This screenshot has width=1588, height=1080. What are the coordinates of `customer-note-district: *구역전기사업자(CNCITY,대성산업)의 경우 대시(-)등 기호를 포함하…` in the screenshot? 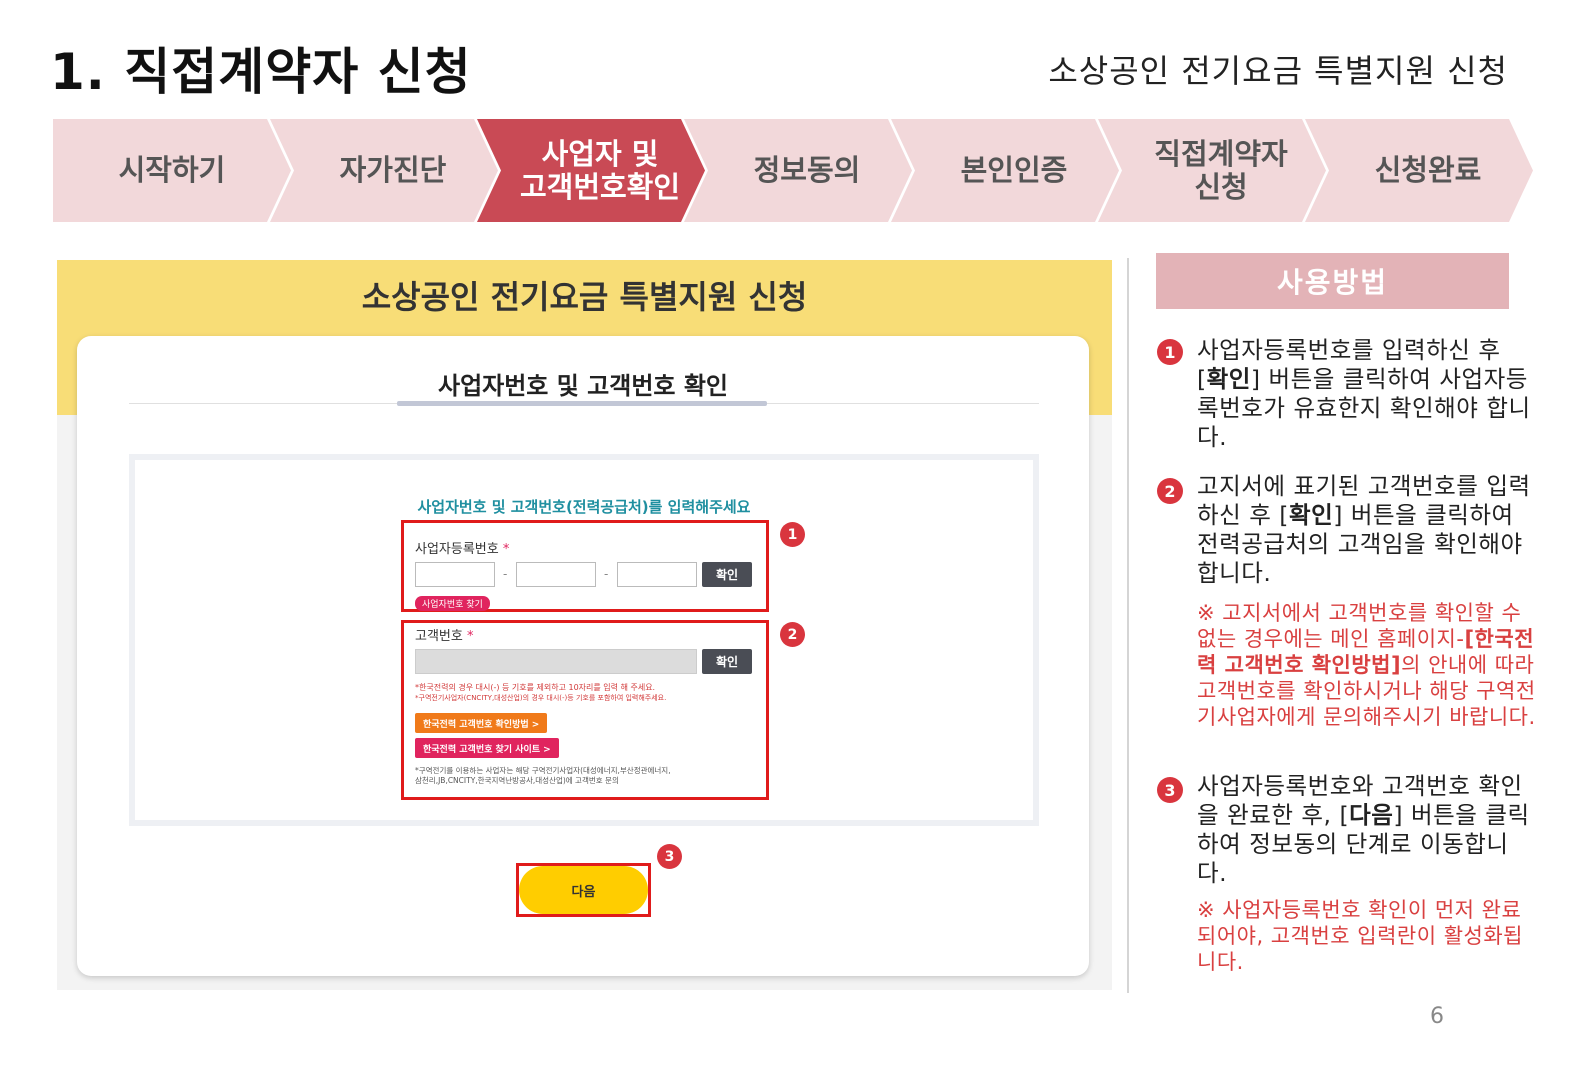 It's located at (541, 698).